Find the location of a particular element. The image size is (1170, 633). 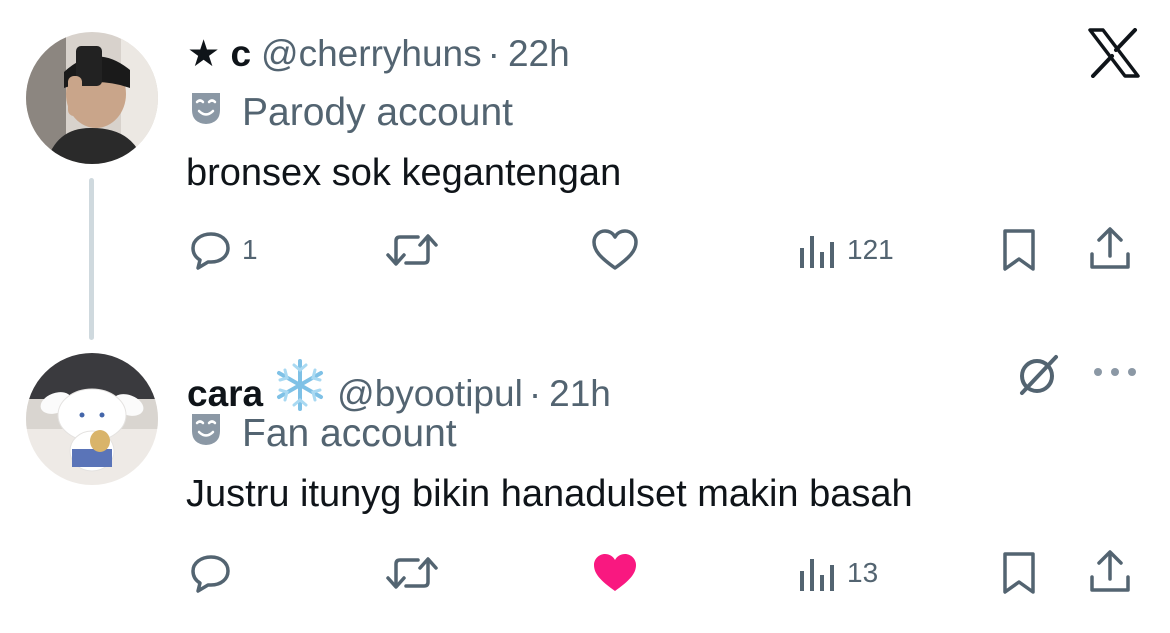

user-handle: @byootipul is located at coordinates (430, 394).